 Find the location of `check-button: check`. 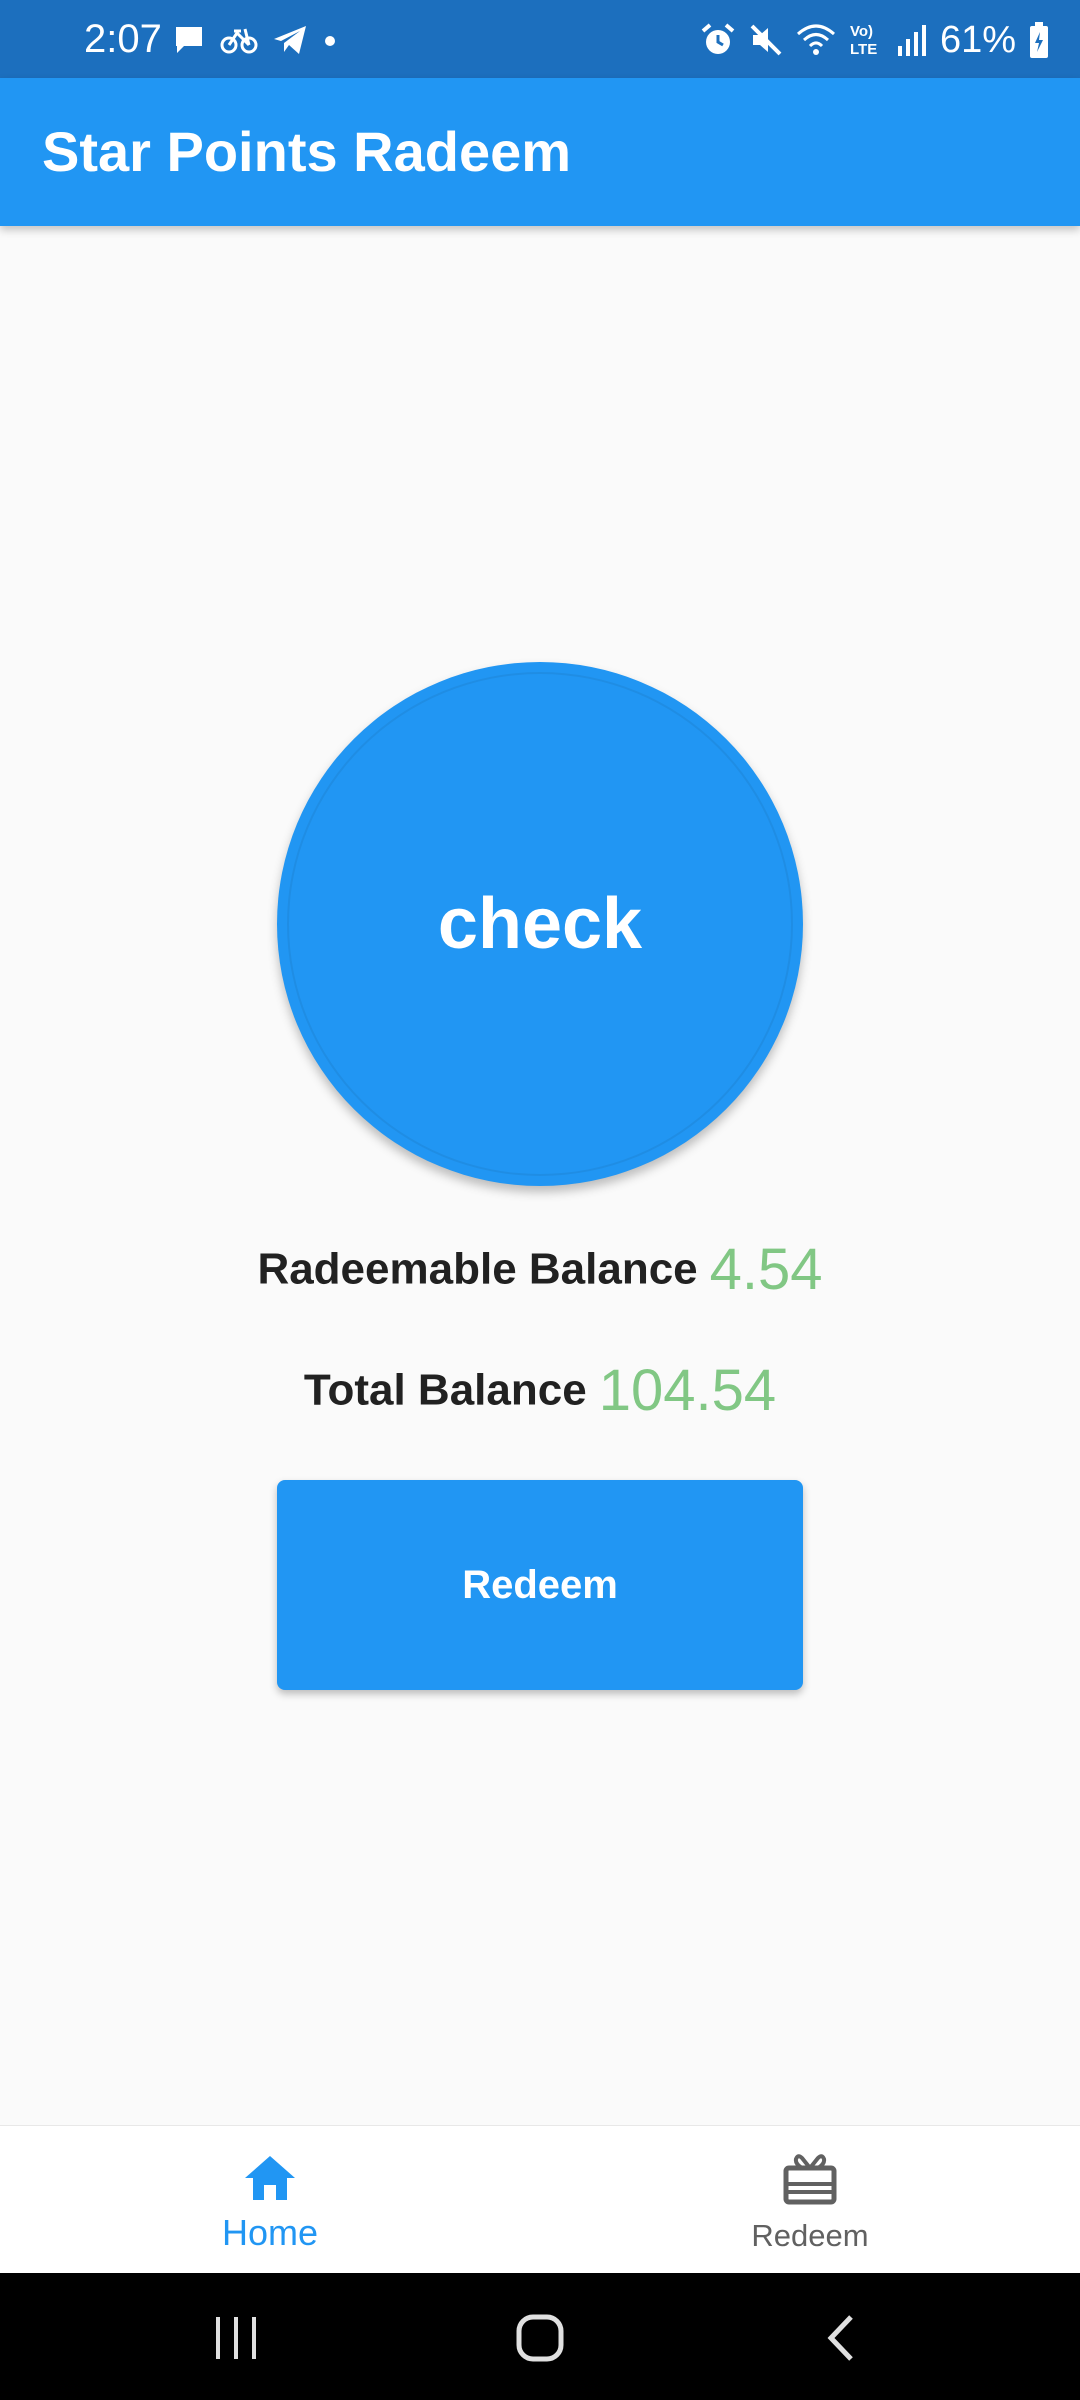

check-button: check is located at coordinates (540, 924).